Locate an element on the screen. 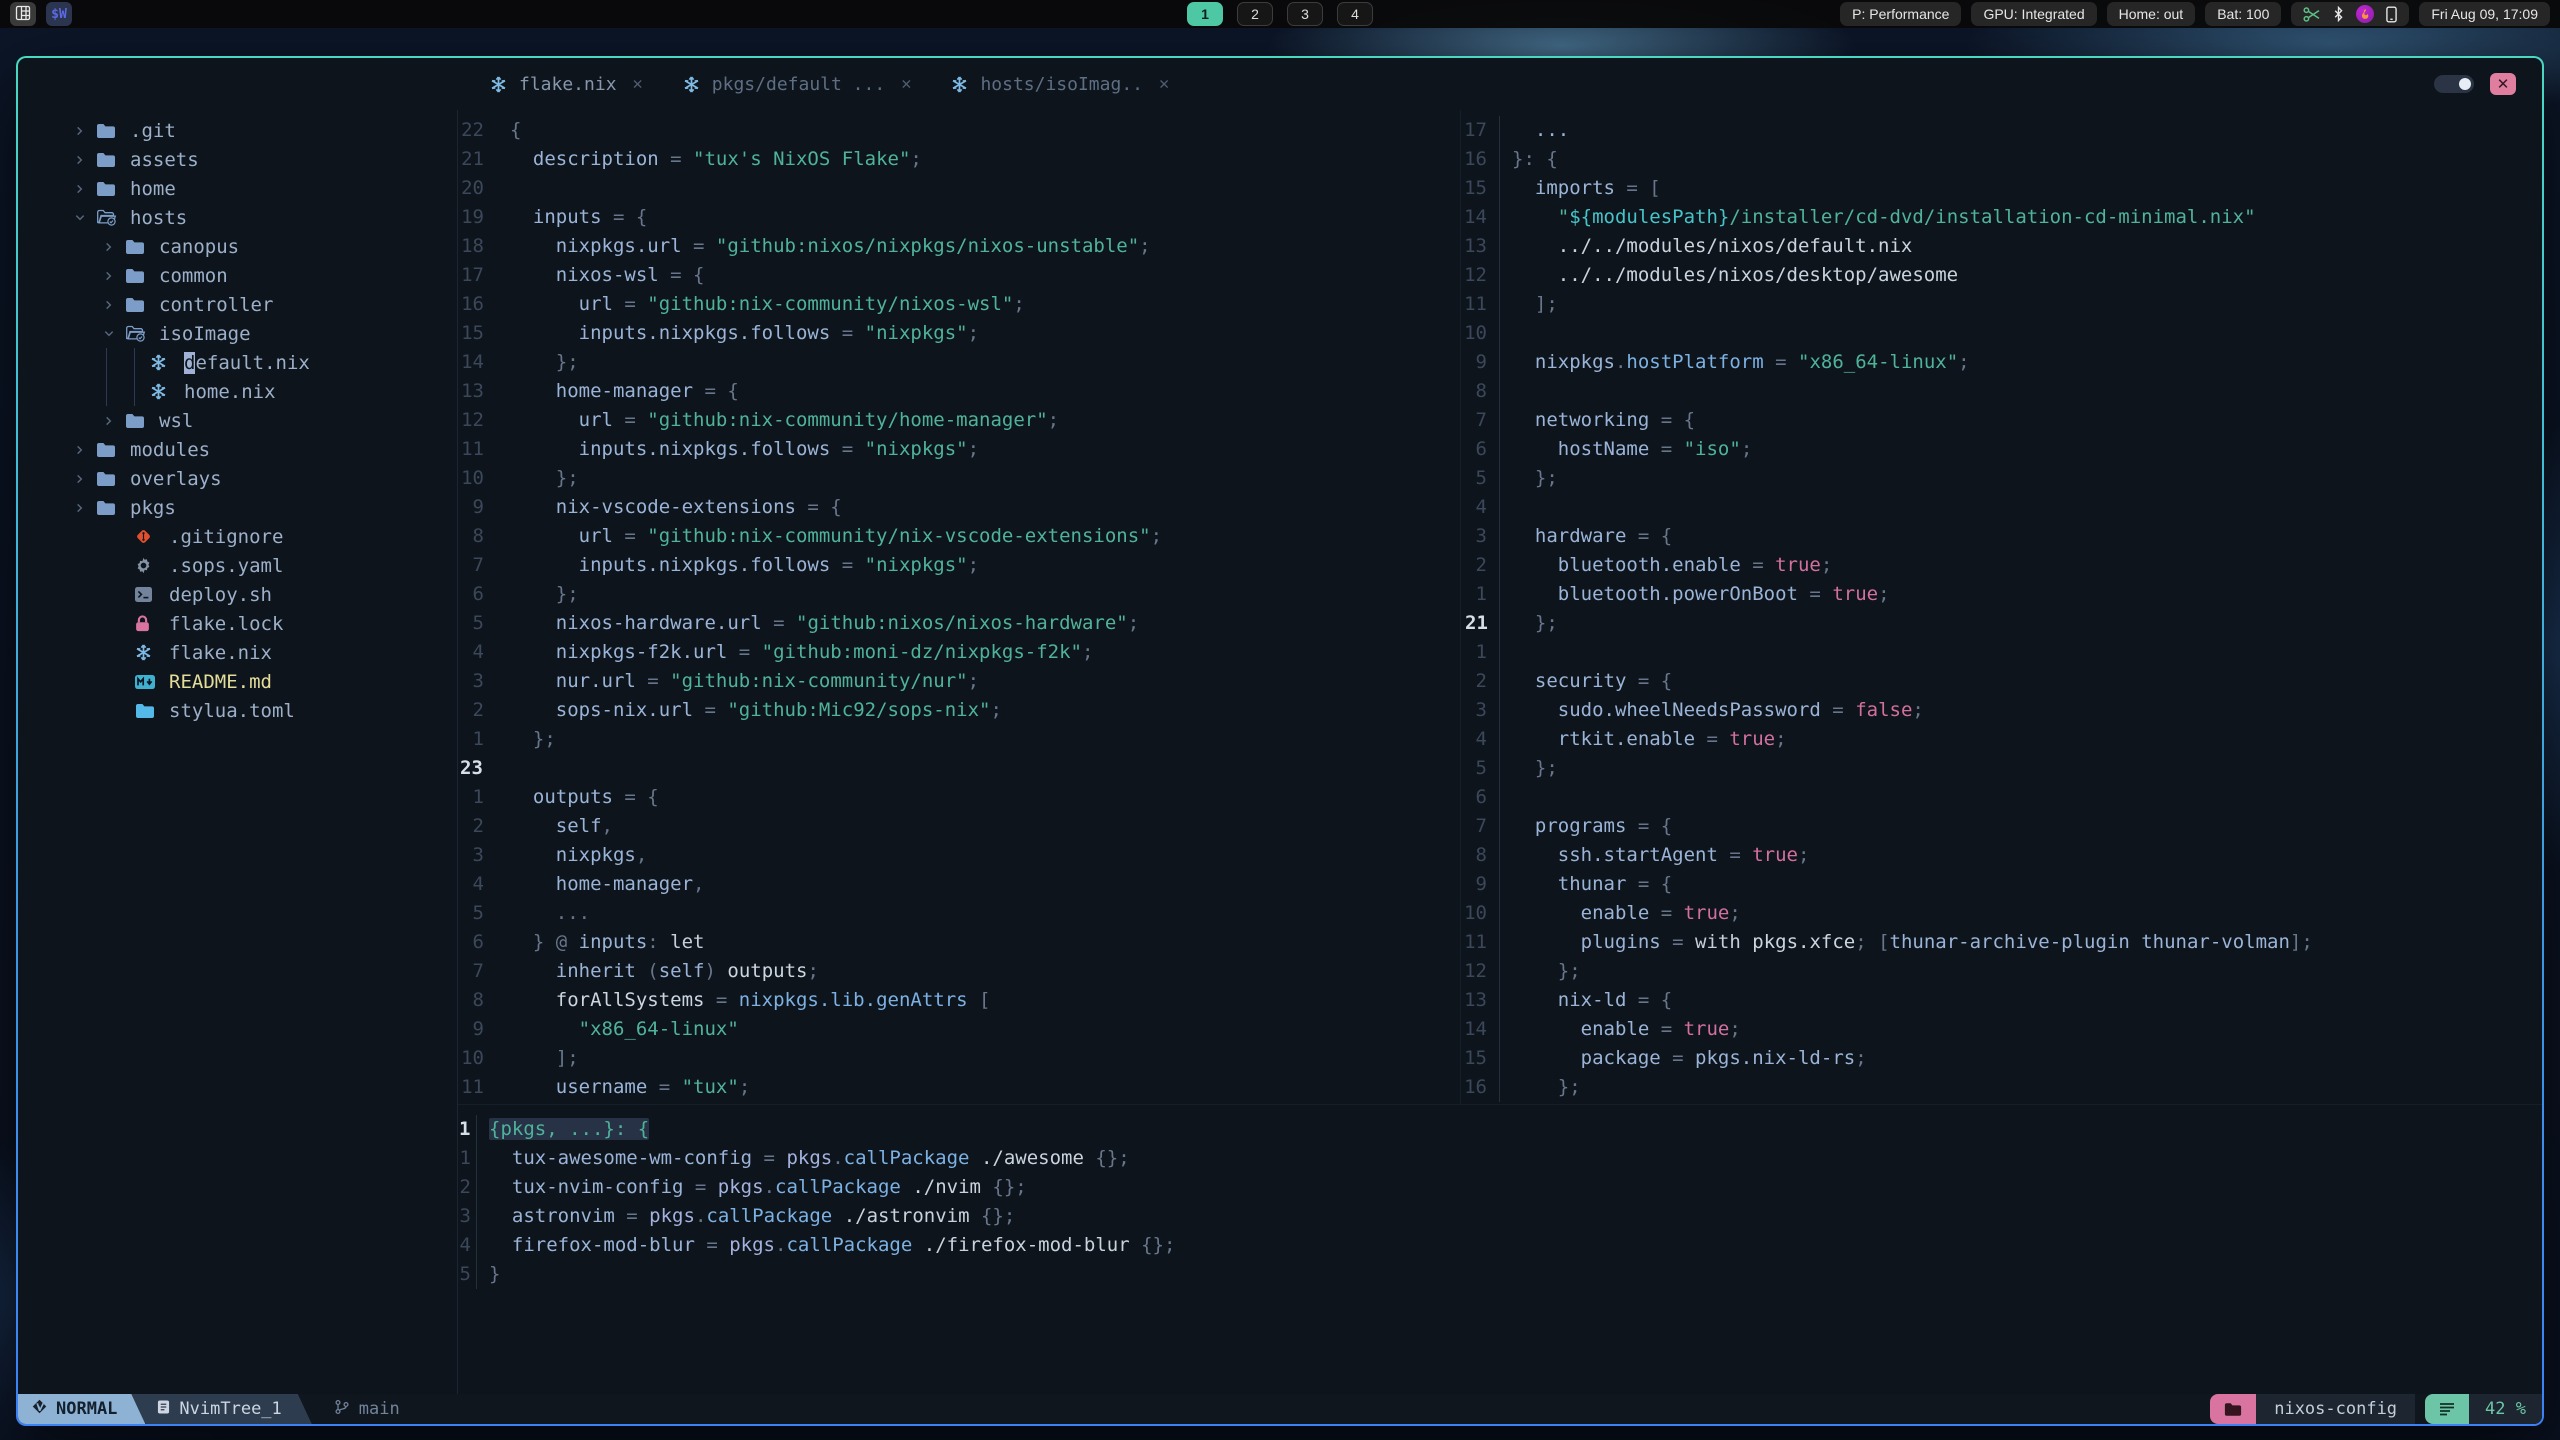 Image resolution: width=2560 pixels, height=1440 pixels. tree-item-.git: .git is located at coordinates (237, 130).